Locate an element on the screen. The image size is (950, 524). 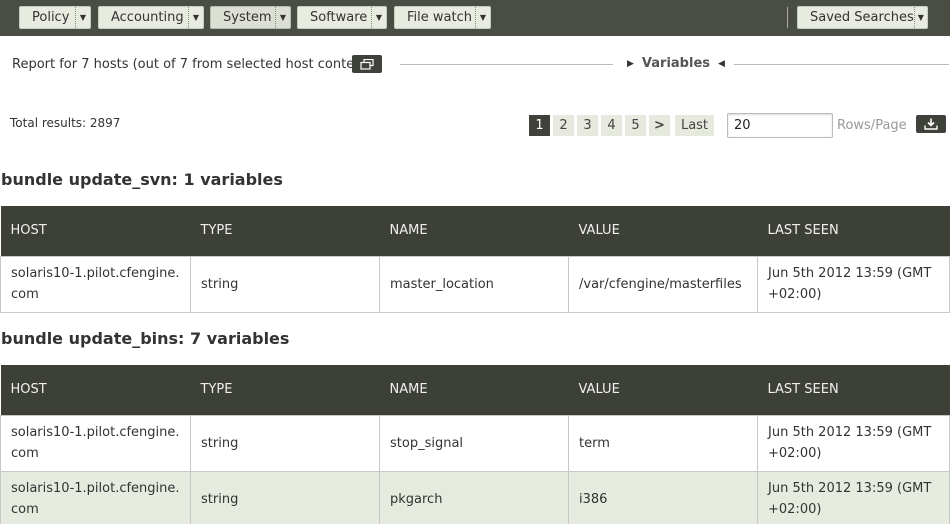
next-page-button: > is located at coordinates (659, 125).